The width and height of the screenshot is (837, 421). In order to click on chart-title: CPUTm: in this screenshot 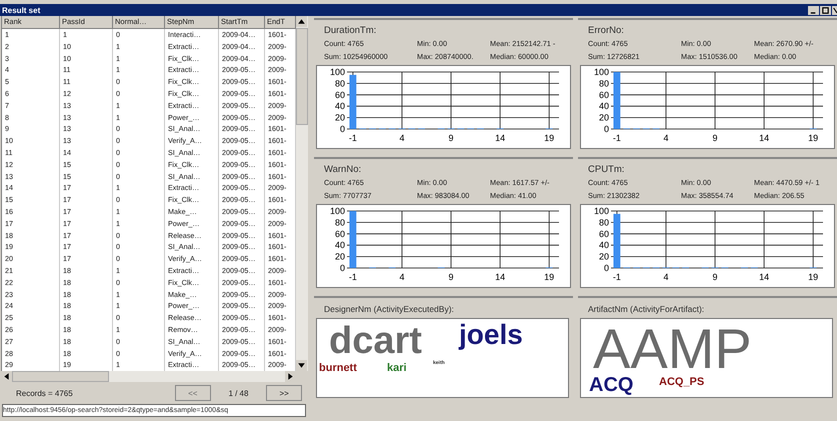, I will do `click(606, 170)`.